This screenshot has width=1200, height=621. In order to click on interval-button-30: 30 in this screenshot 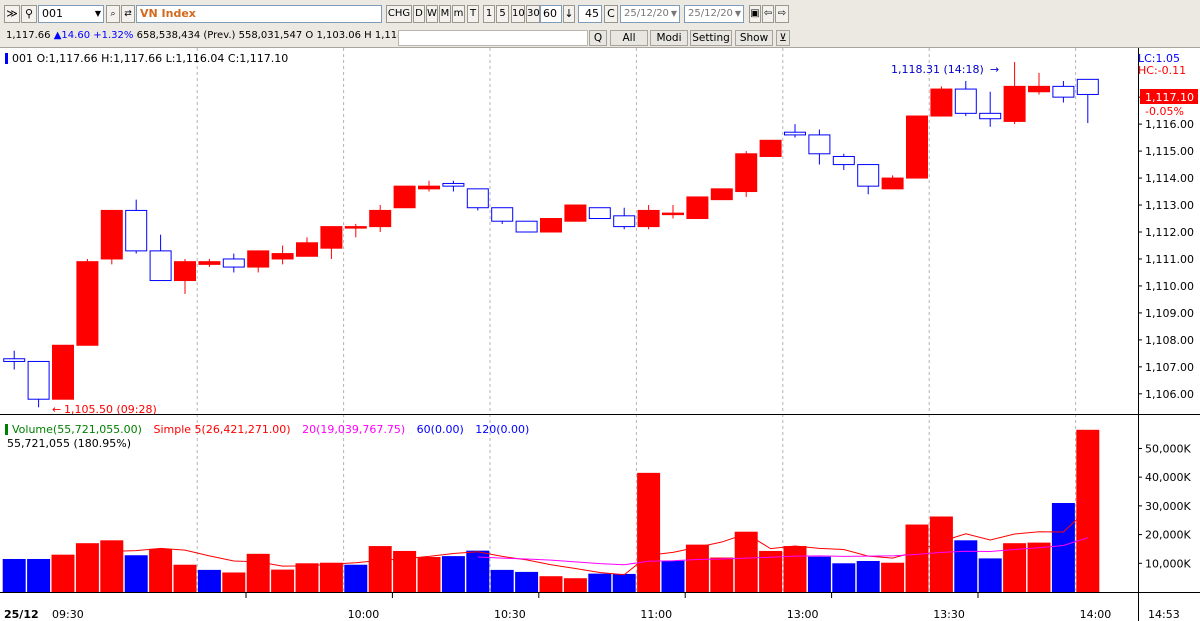, I will do `click(533, 14)`.